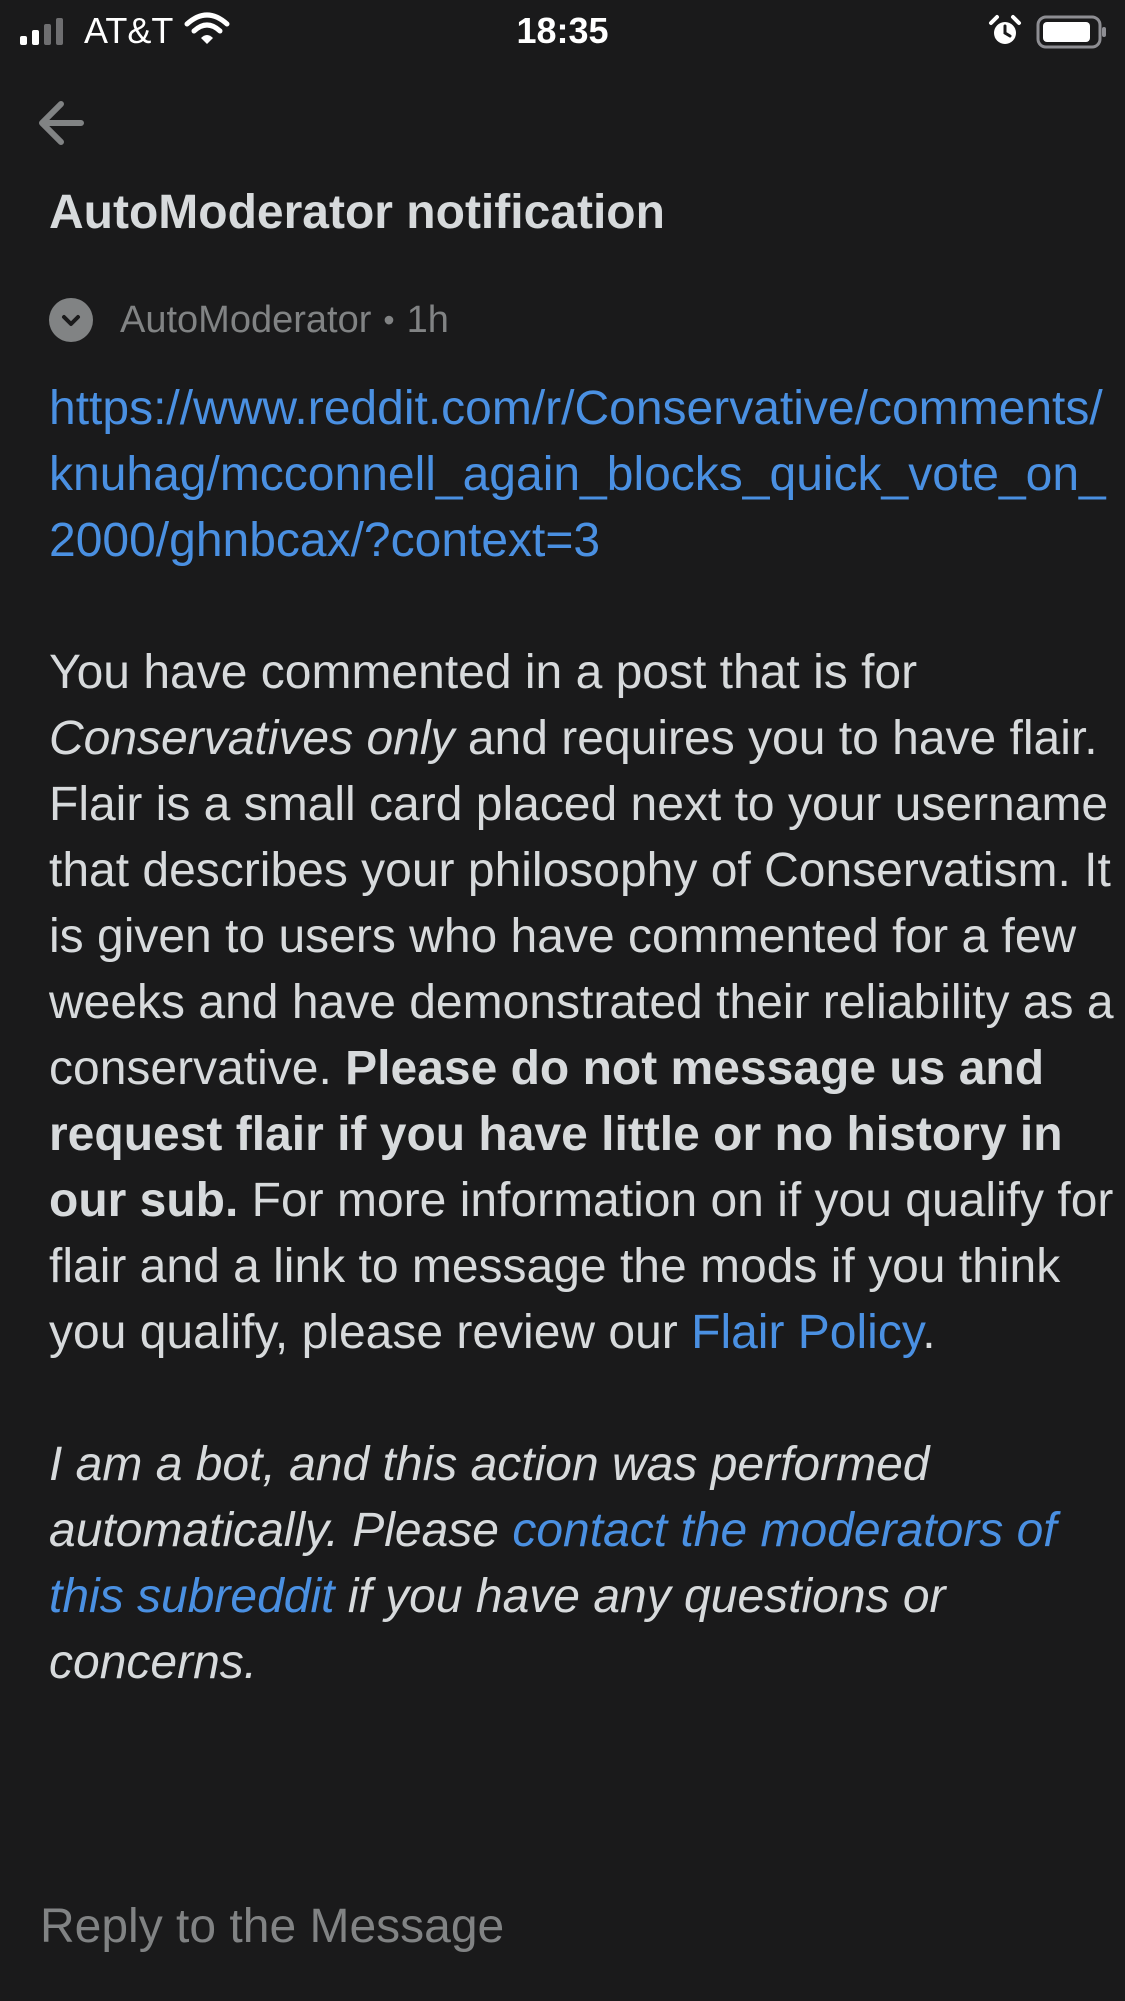 The height and width of the screenshot is (2001, 1125). I want to click on wifi-icon, so click(207, 33).